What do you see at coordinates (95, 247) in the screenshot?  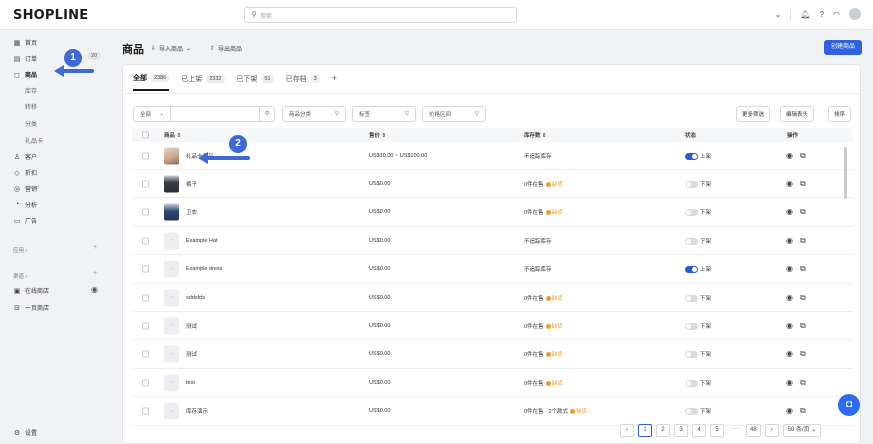 I see `add-app-icon: +` at bounding box center [95, 247].